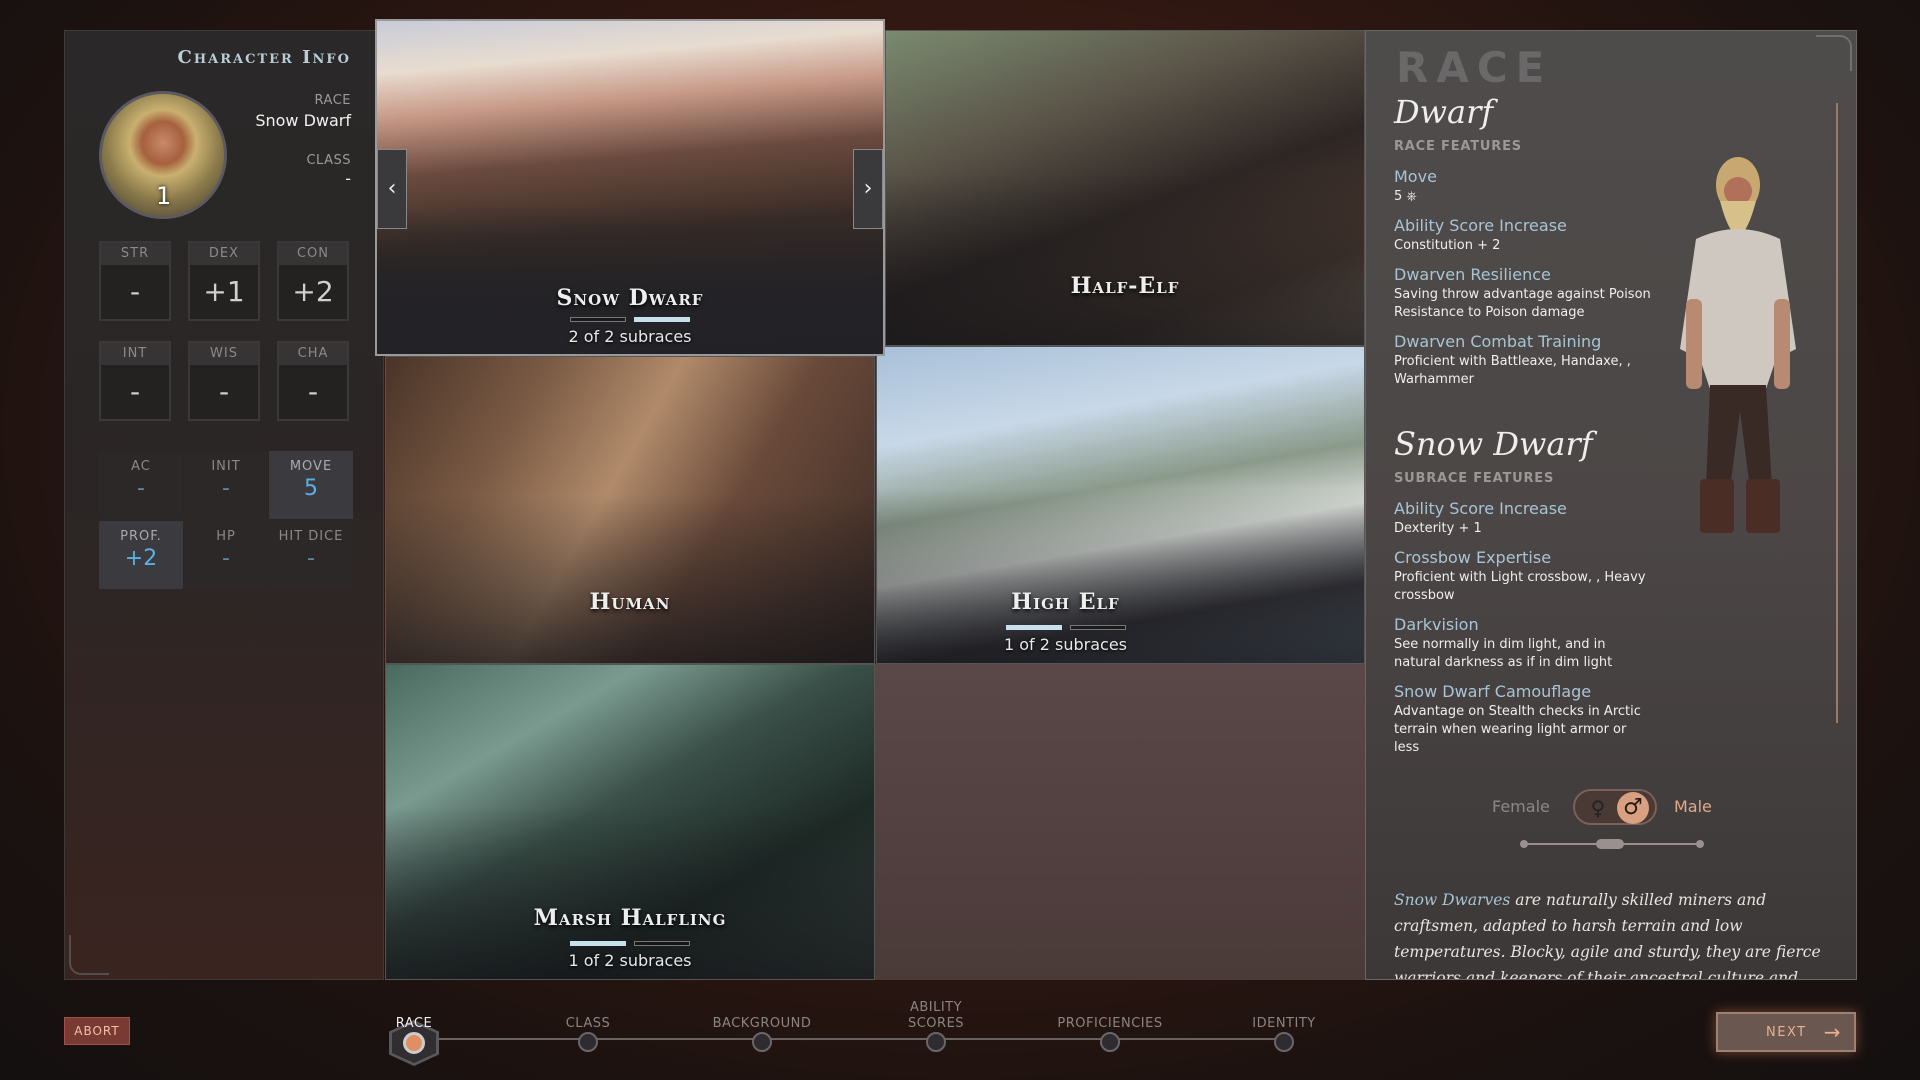 This screenshot has width=1920, height=1080. I want to click on race-card-marsh-halfling: Marsh Halfling 1 of 2 subraces, so click(630, 822).